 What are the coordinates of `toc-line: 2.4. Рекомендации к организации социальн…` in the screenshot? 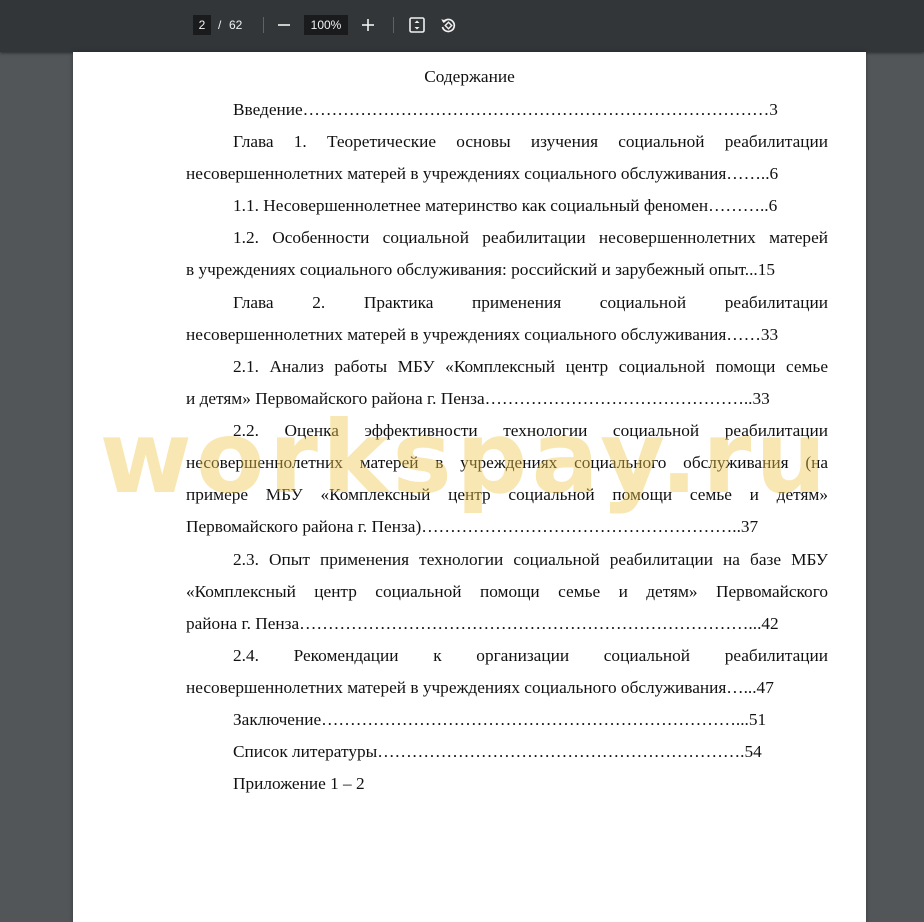 It's located at (530, 655).